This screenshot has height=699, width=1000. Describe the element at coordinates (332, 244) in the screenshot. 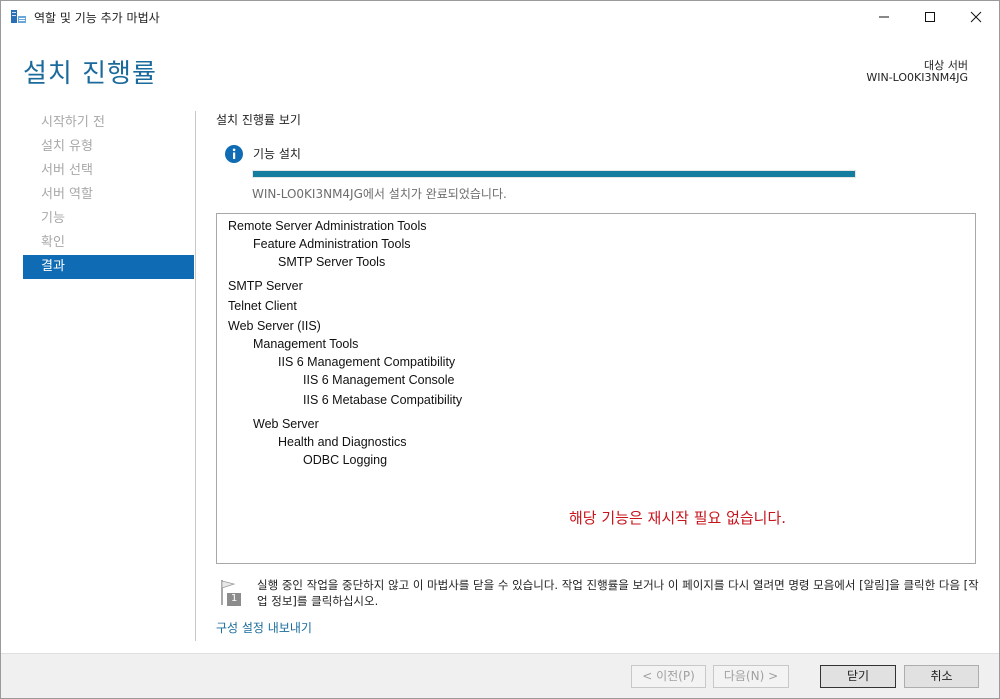

I see `result-item: Feature Administration Tools` at that location.